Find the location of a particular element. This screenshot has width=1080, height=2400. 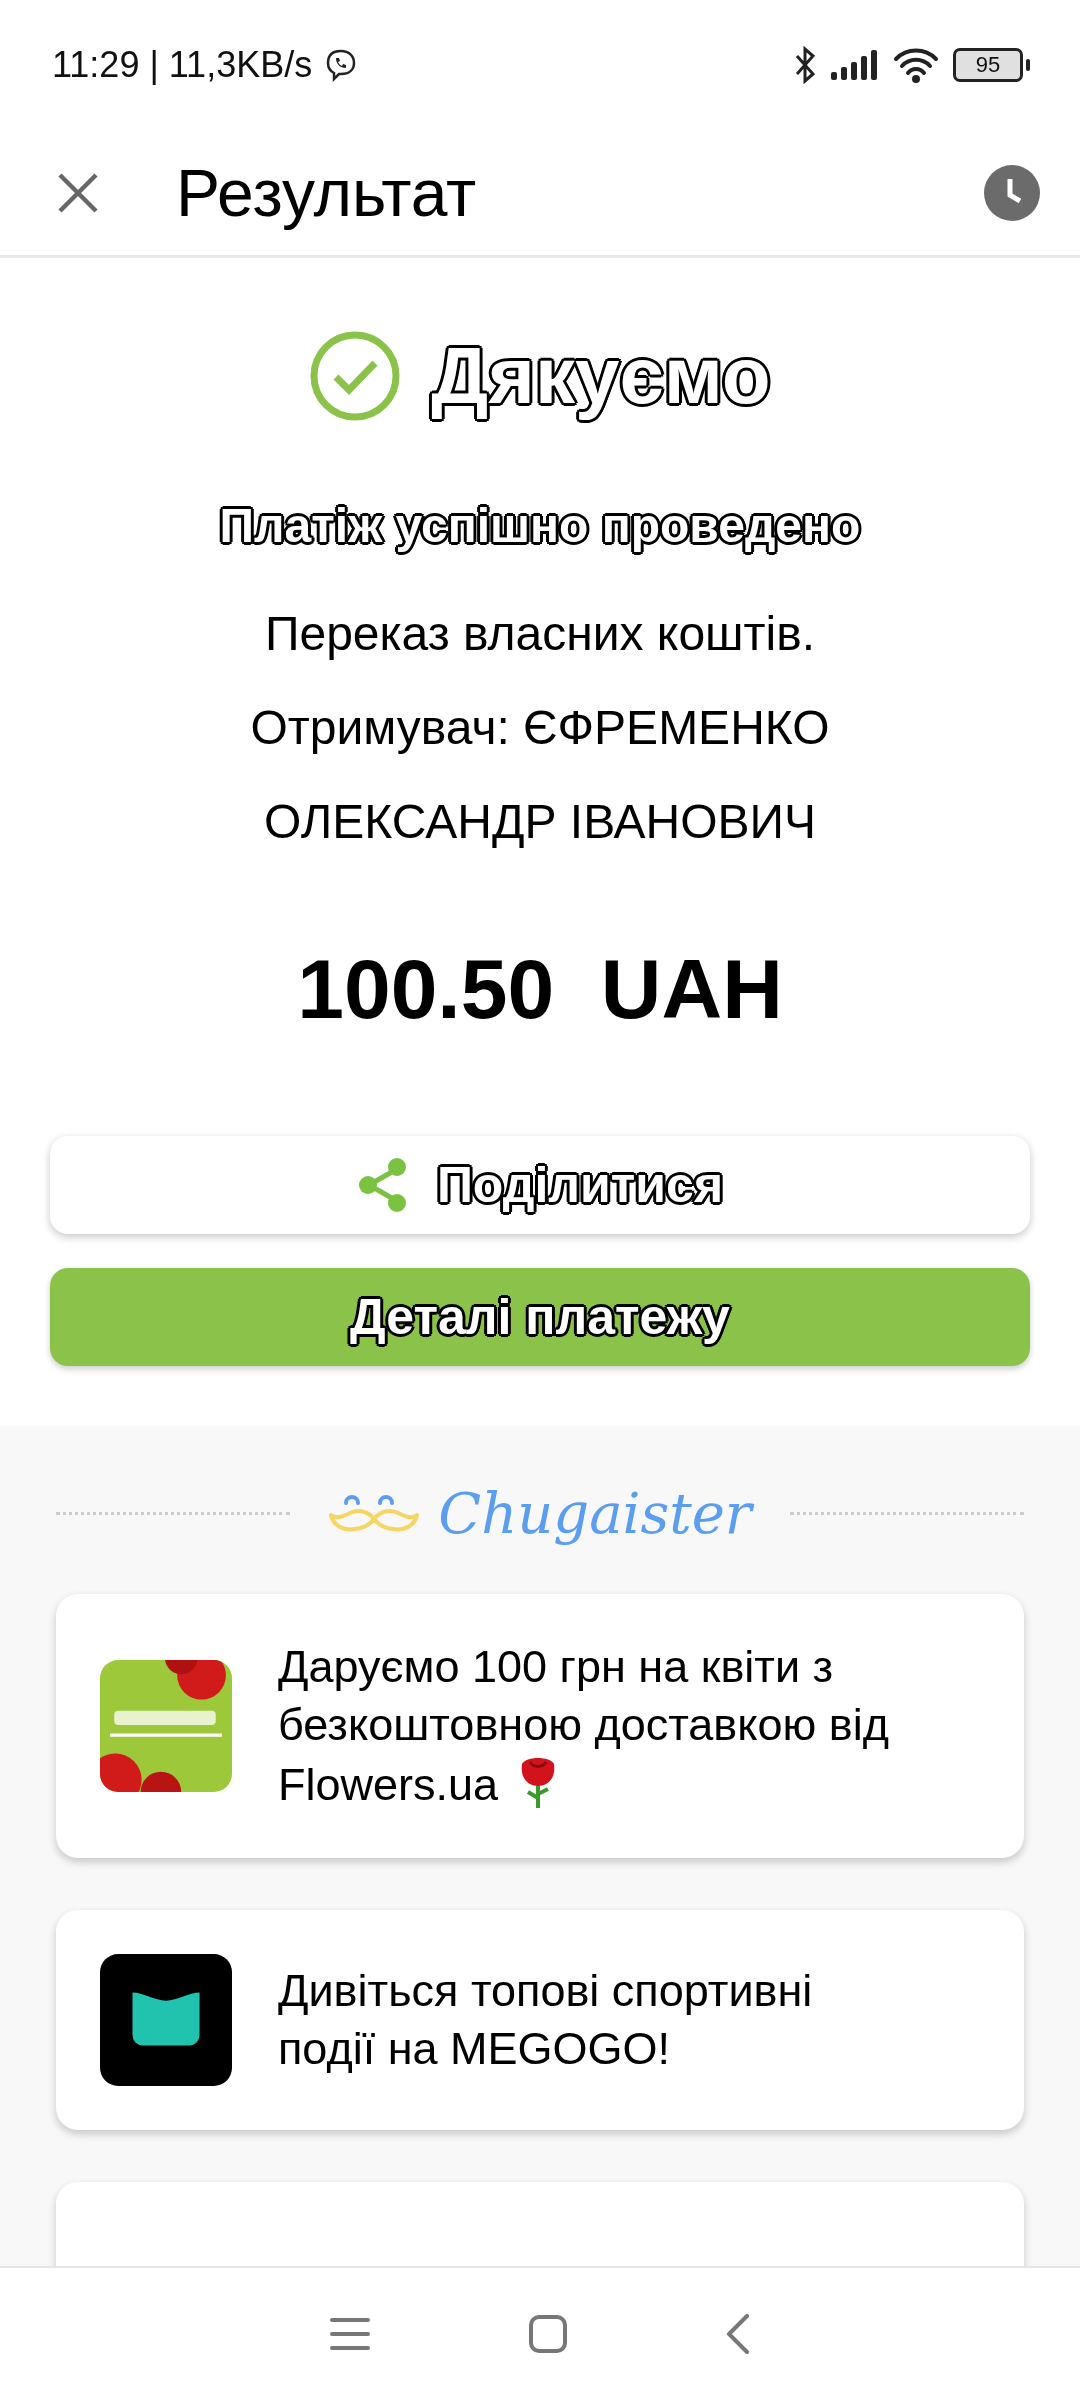

thanks-heading: Дякуємо is located at coordinates (601, 376).